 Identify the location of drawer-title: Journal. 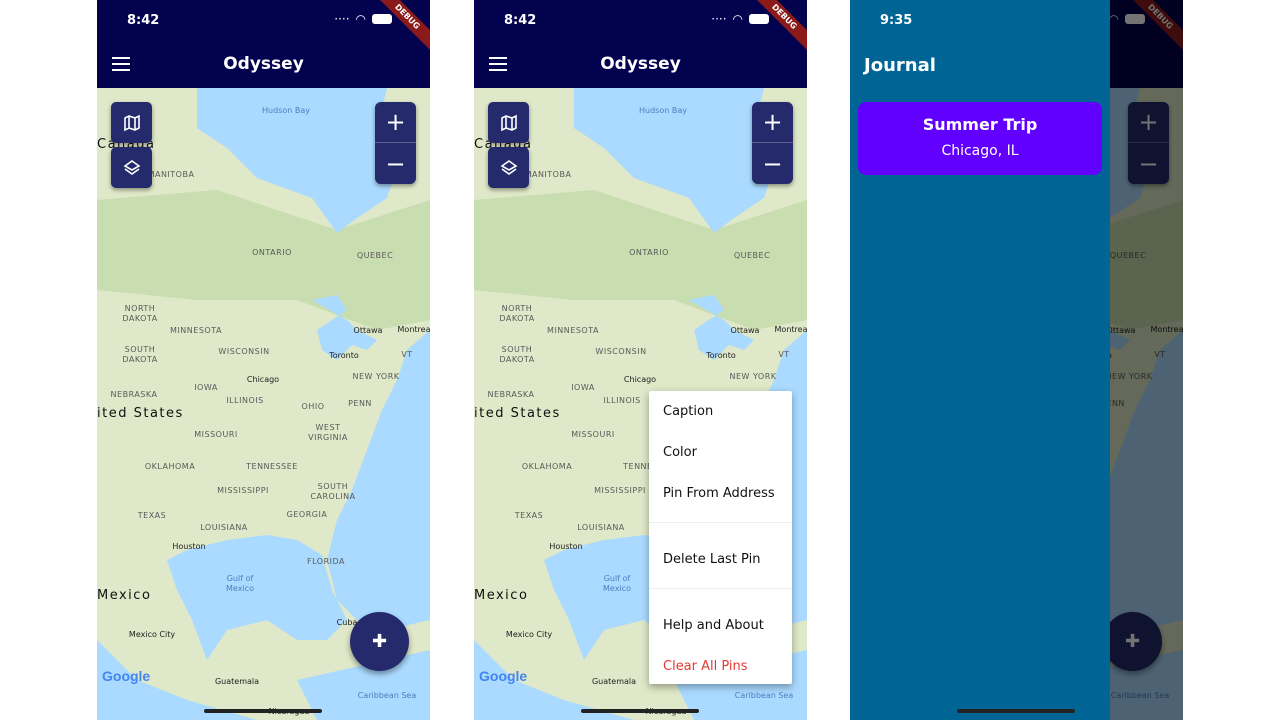
(900, 65).